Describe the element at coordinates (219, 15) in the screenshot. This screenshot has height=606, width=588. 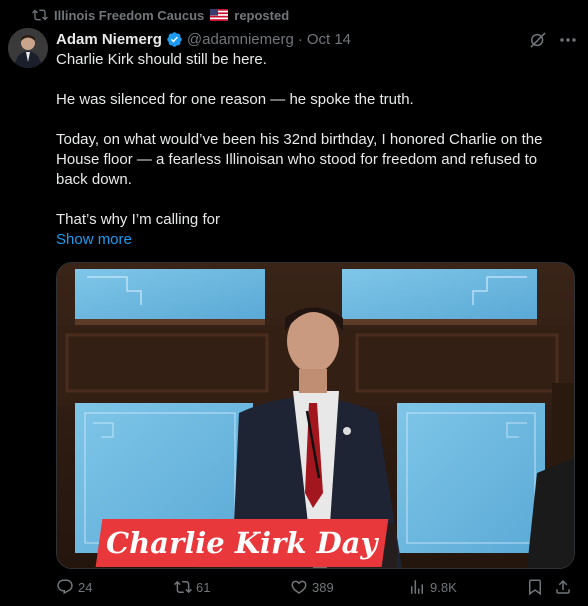
I see `us-flag-icon` at that location.